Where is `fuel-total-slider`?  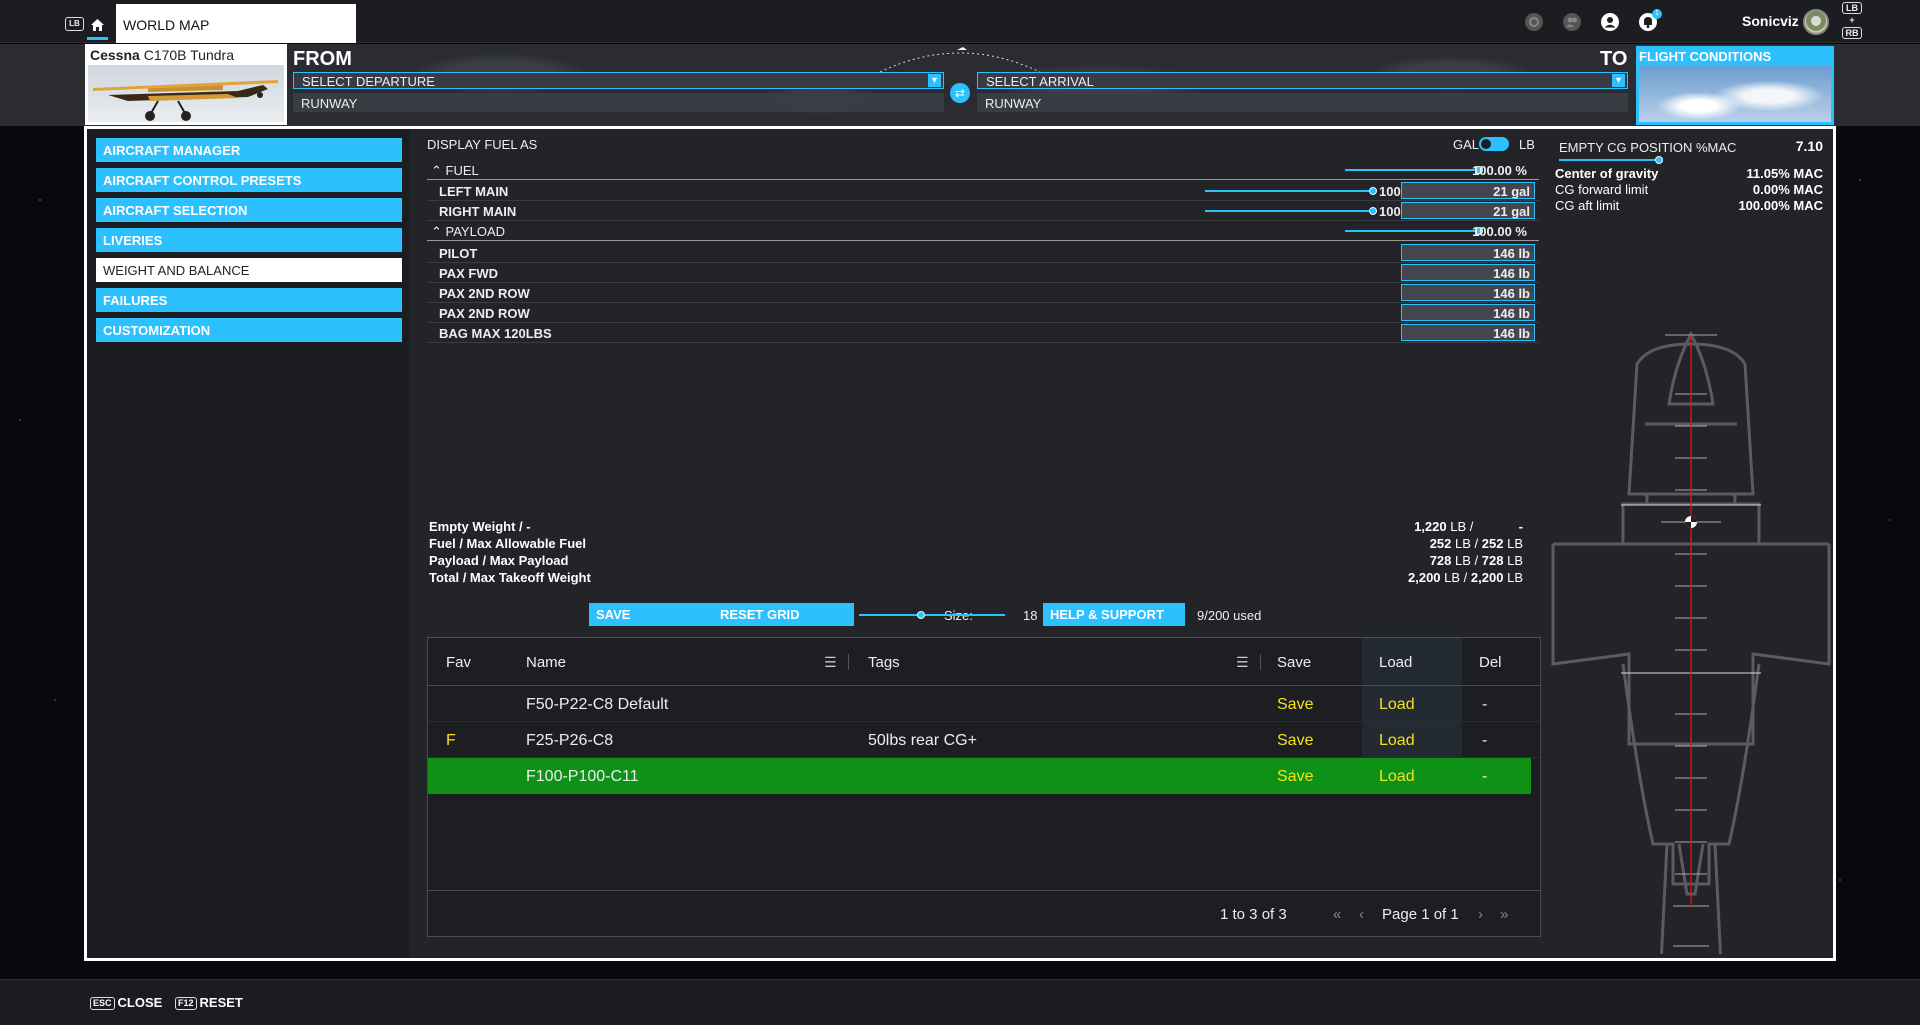
fuel-total-slider is located at coordinates (1414, 170).